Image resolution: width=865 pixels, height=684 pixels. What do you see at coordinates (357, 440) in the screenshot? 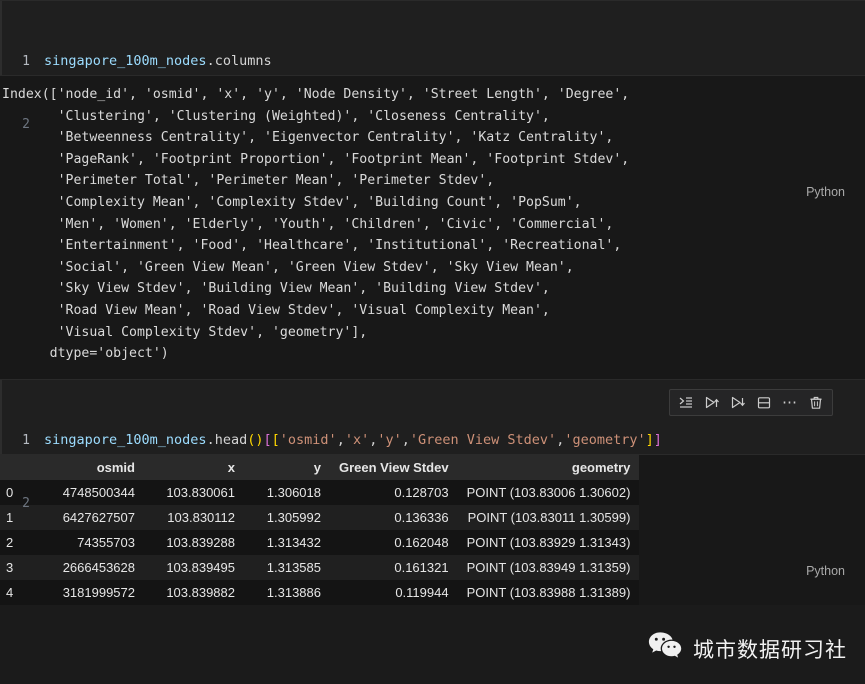
I see `token-string: 'x'` at bounding box center [357, 440].